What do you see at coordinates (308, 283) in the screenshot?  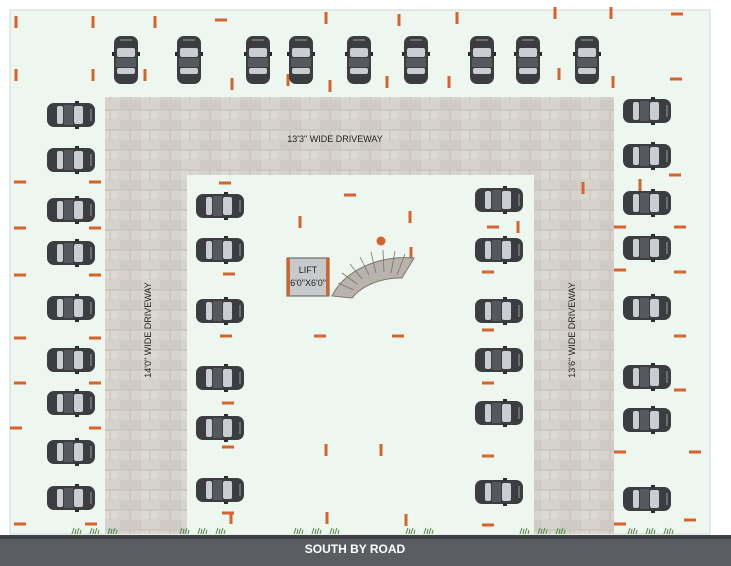 I see `lift-size: 6'0"X6'0"` at bounding box center [308, 283].